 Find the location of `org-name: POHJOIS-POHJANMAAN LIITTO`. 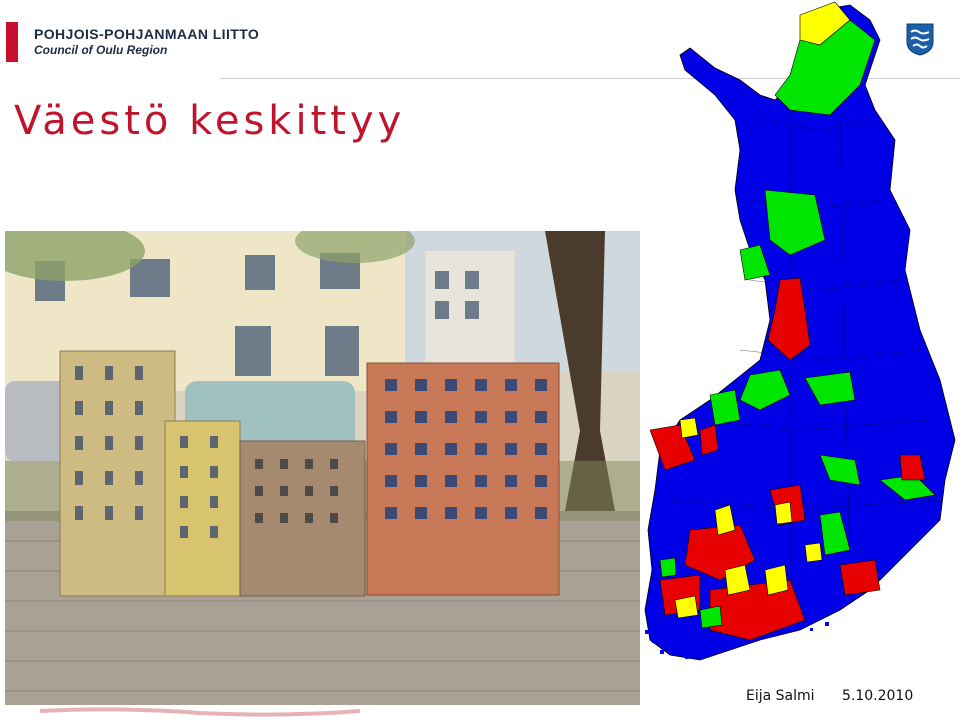

org-name: POHJOIS-POHJANMAAN LIITTO is located at coordinates (147, 34).